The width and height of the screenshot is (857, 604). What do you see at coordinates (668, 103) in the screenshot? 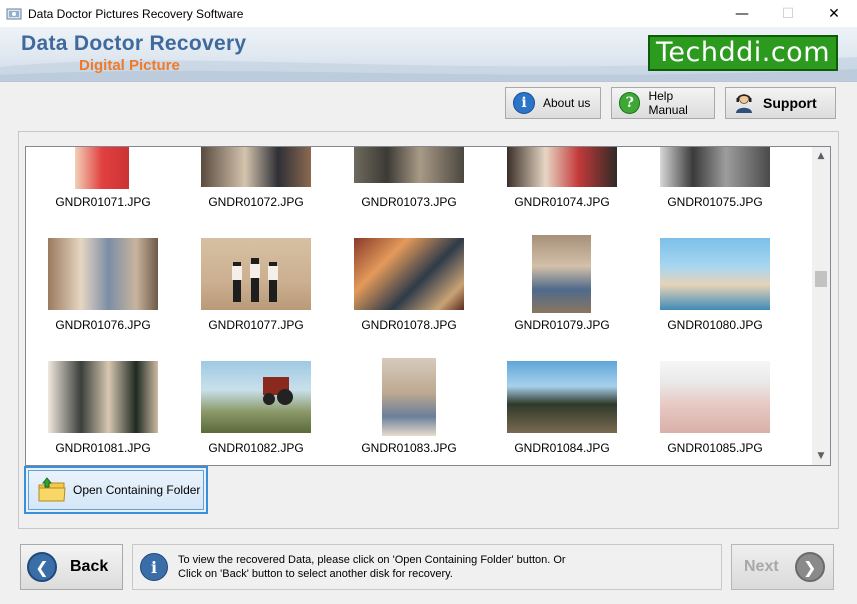
I see `help-manual-label: Help Manual` at bounding box center [668, 103].